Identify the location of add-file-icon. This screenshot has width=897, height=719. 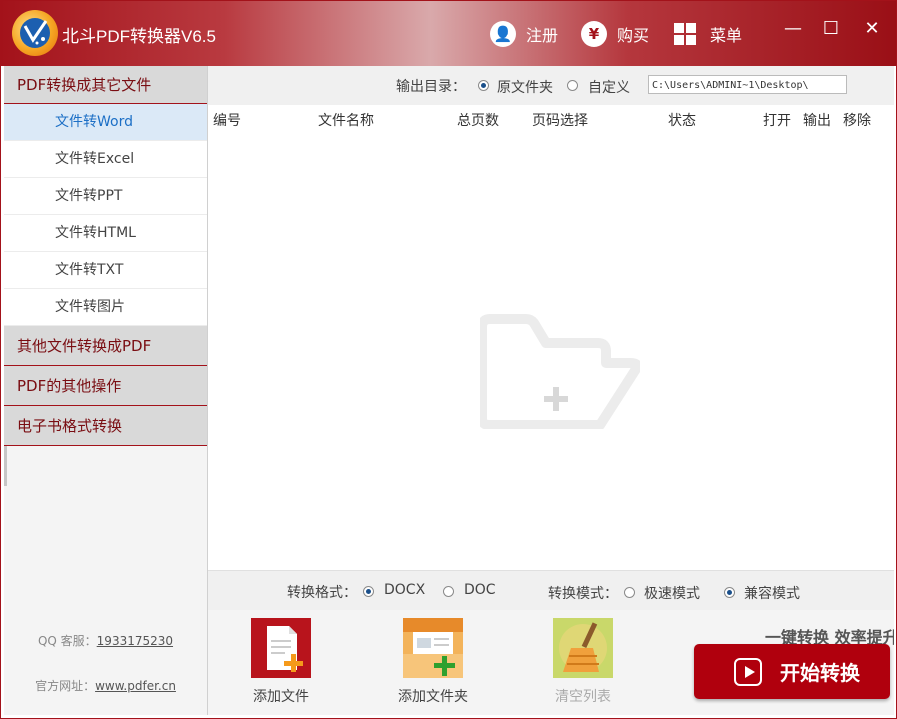
(281, 648).